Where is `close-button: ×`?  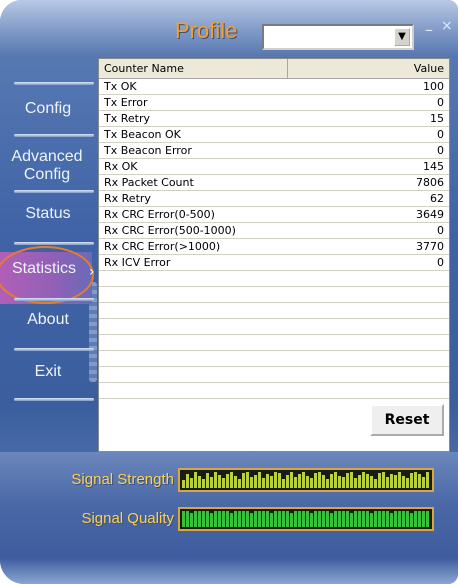 close-button: × is located at coordinates (447, 26).